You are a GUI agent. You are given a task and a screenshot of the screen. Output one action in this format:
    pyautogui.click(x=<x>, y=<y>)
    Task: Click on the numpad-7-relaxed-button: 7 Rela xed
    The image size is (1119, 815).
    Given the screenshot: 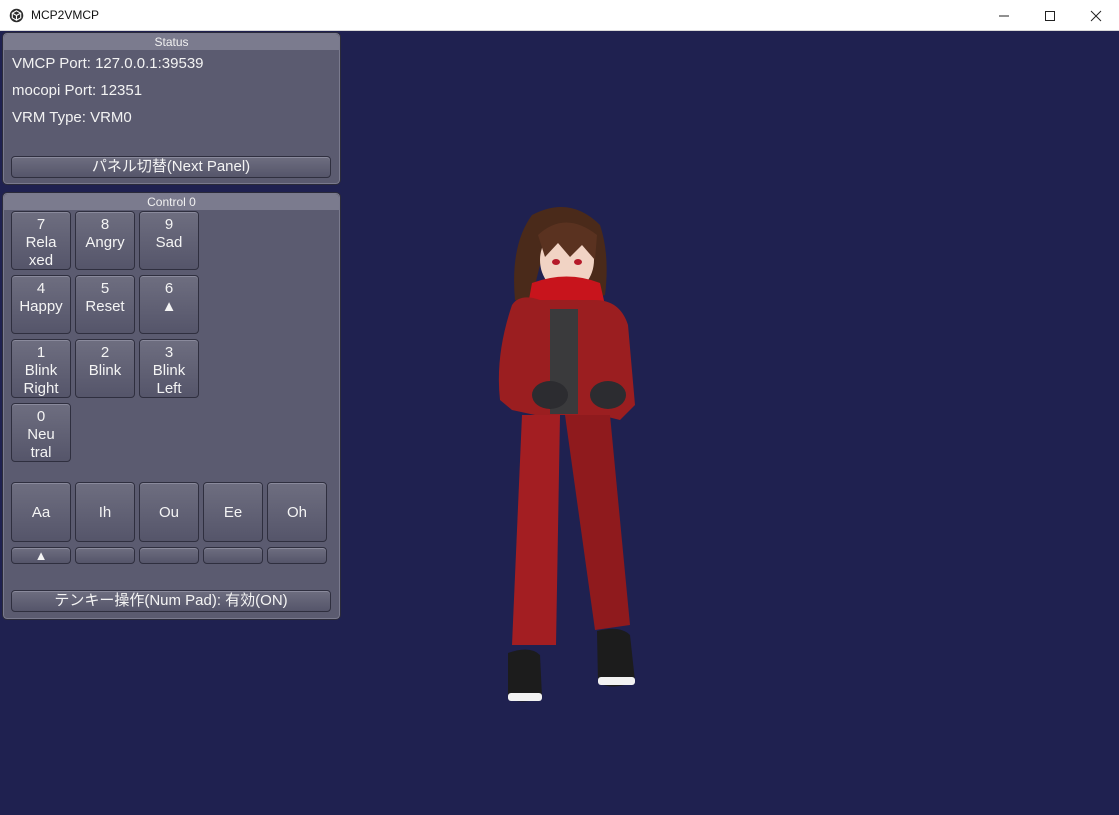 What is the action you would take?
    pyautogui.click(x=41, y=240)
    